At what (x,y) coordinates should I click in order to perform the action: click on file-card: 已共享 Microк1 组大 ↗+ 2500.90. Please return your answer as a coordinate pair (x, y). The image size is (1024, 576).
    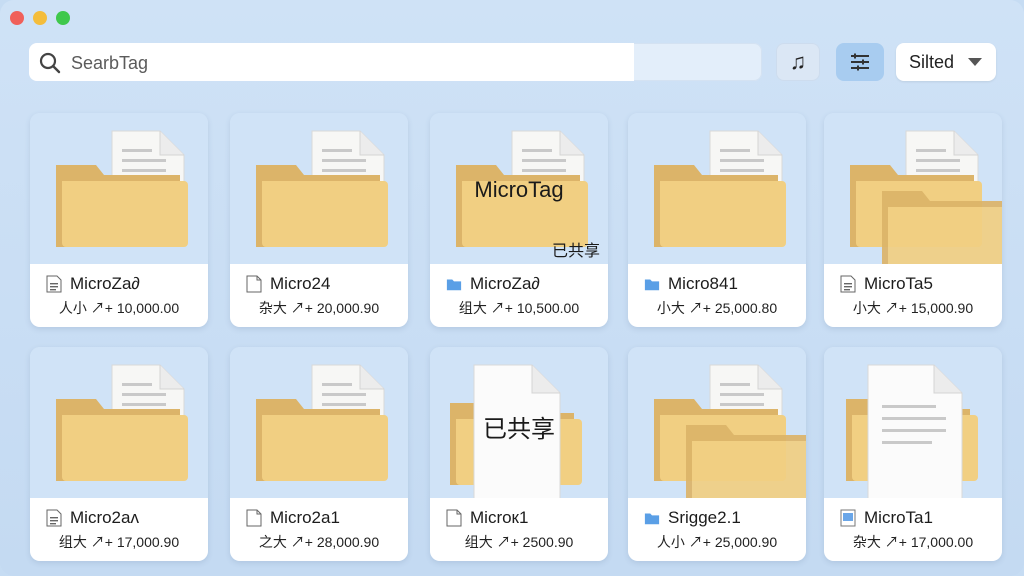
    Looking at the image, I should click on (519, 454).